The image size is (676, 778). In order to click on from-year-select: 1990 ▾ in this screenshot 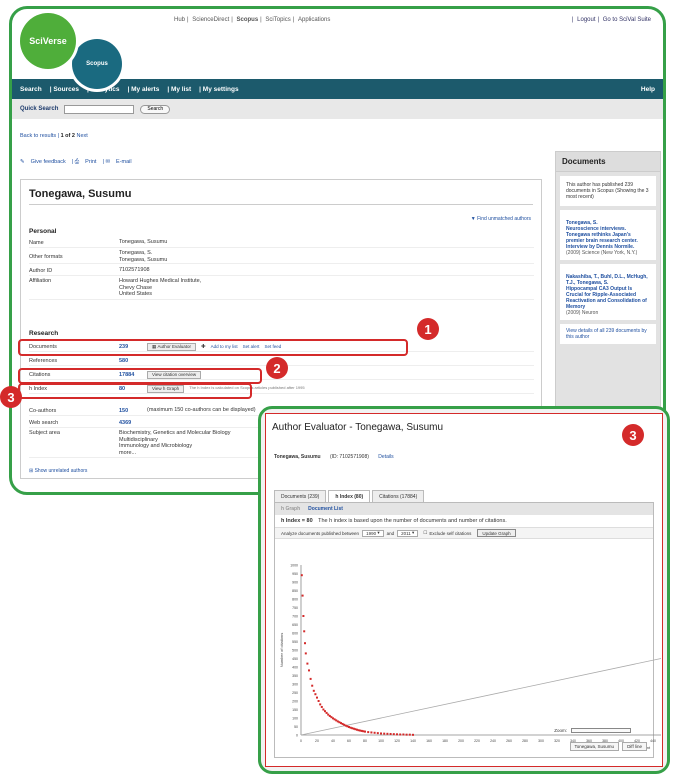, I will do `click(373, 533)`.